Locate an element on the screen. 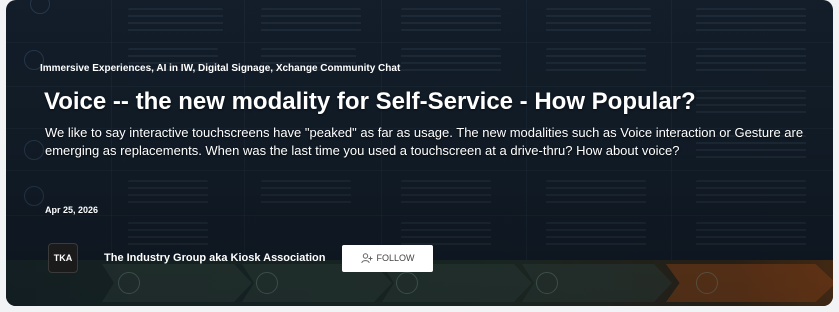  author-avatar: TKA is located at coordinates (63, 258).